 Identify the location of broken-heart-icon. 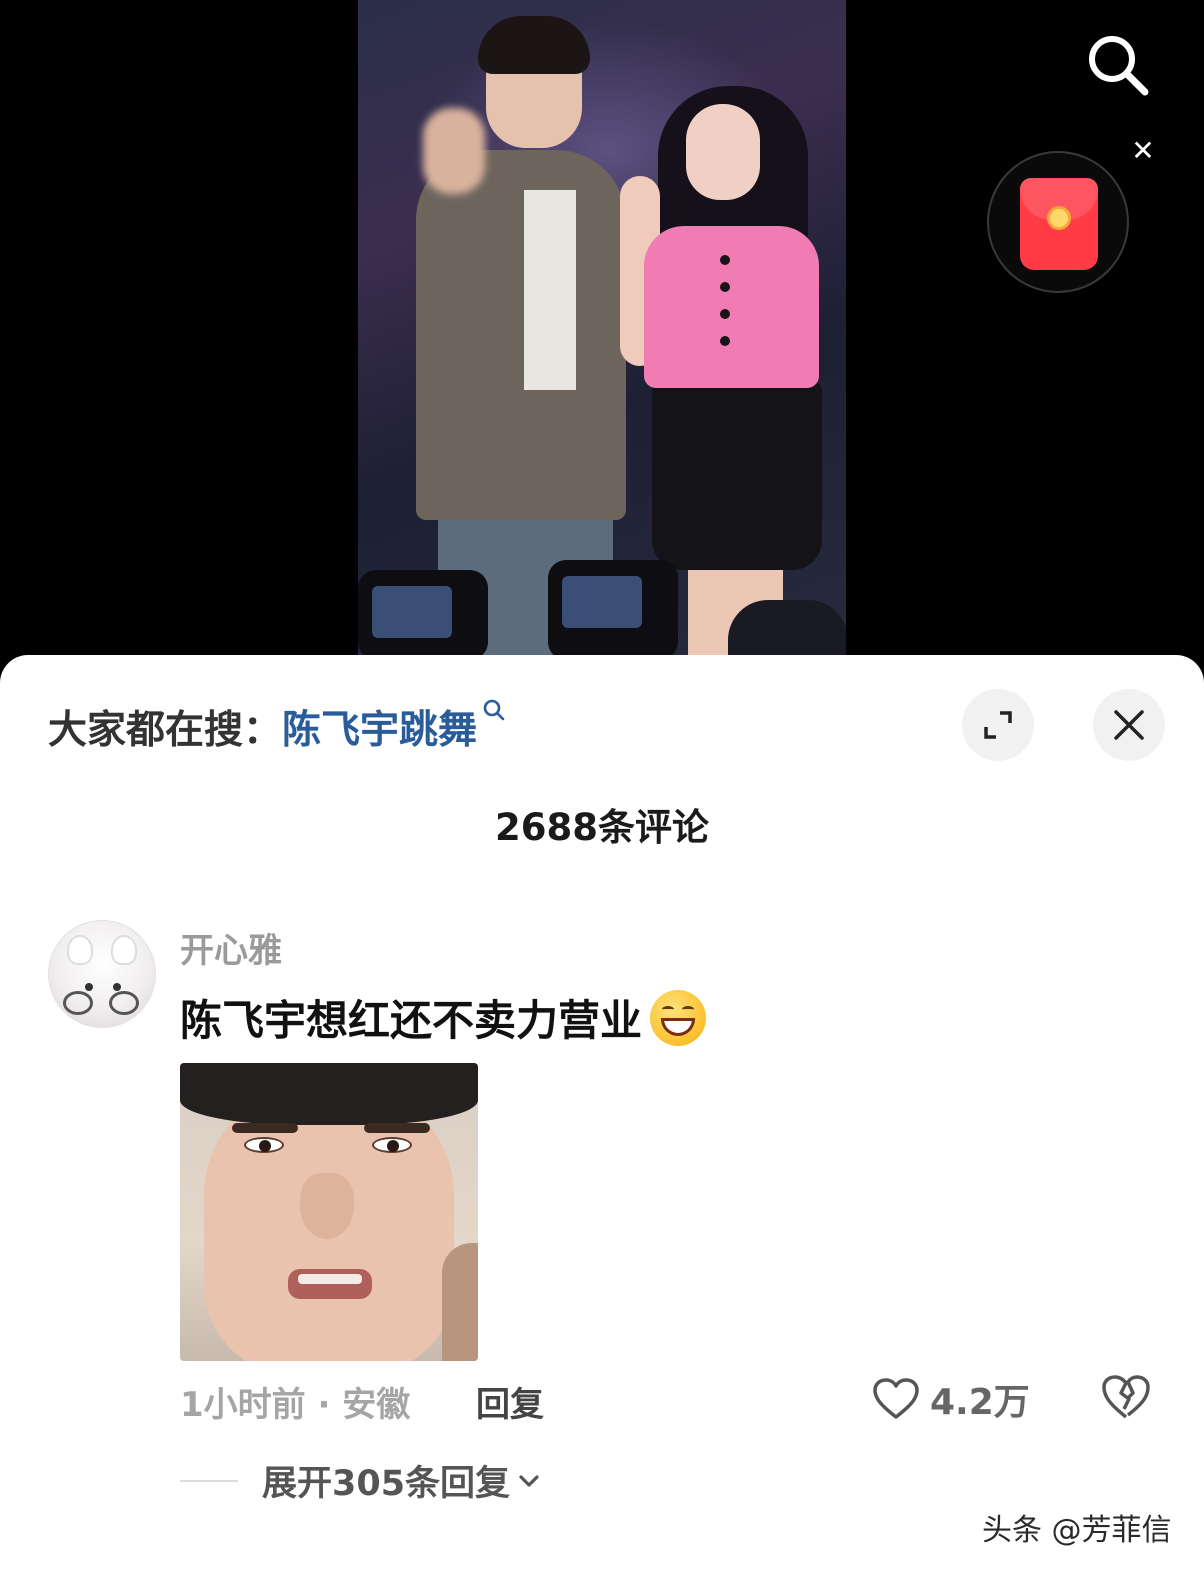
(1126, 1397).